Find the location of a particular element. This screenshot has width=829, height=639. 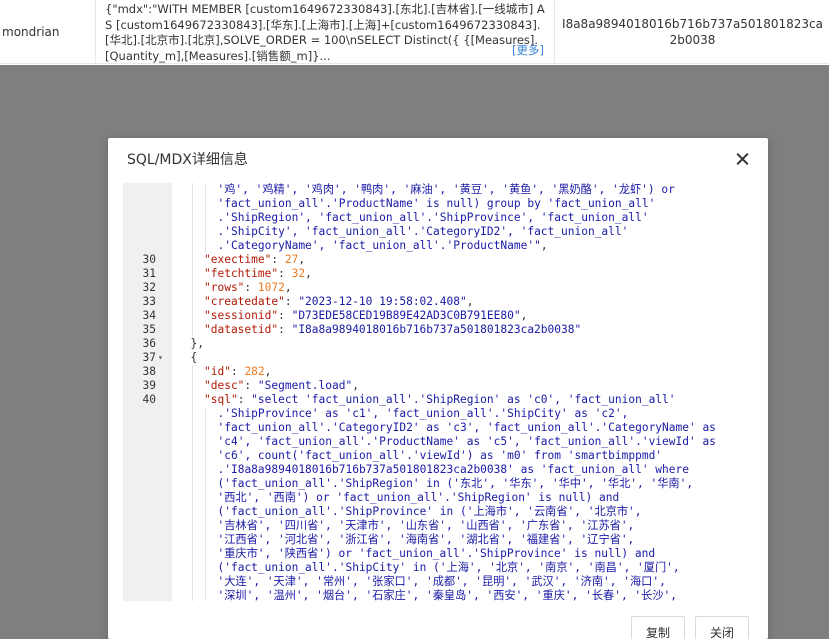

code-line: 32 "rows": 1072, is located at coordinates (437, 288).